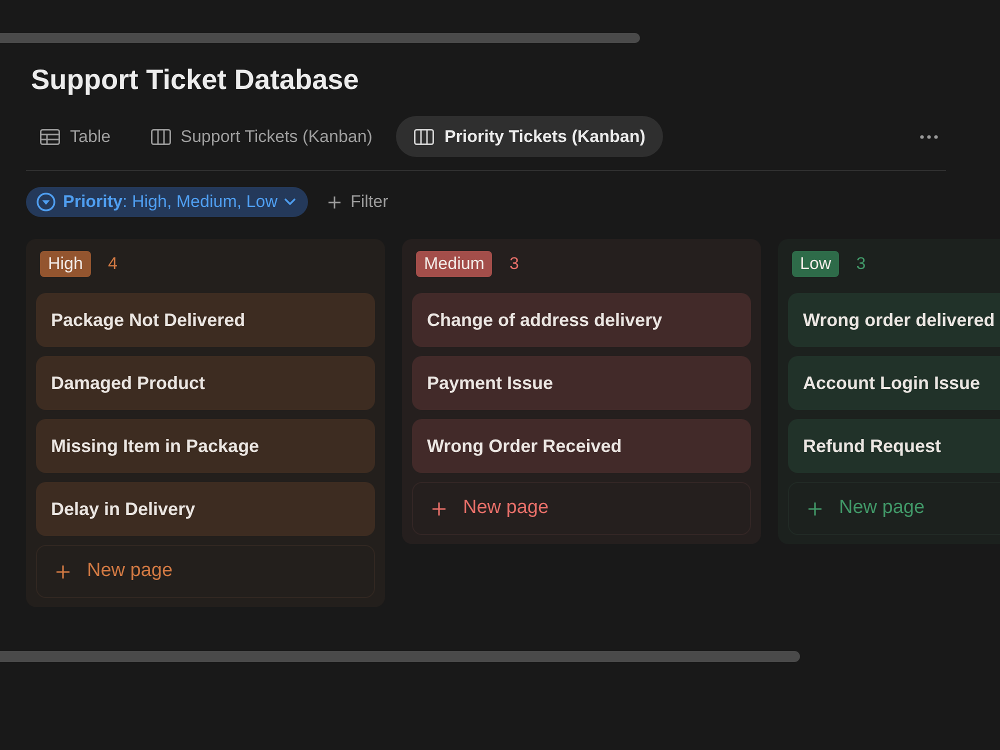  I want to click on ticket-card: Account Login Issue, so click(894, 383).